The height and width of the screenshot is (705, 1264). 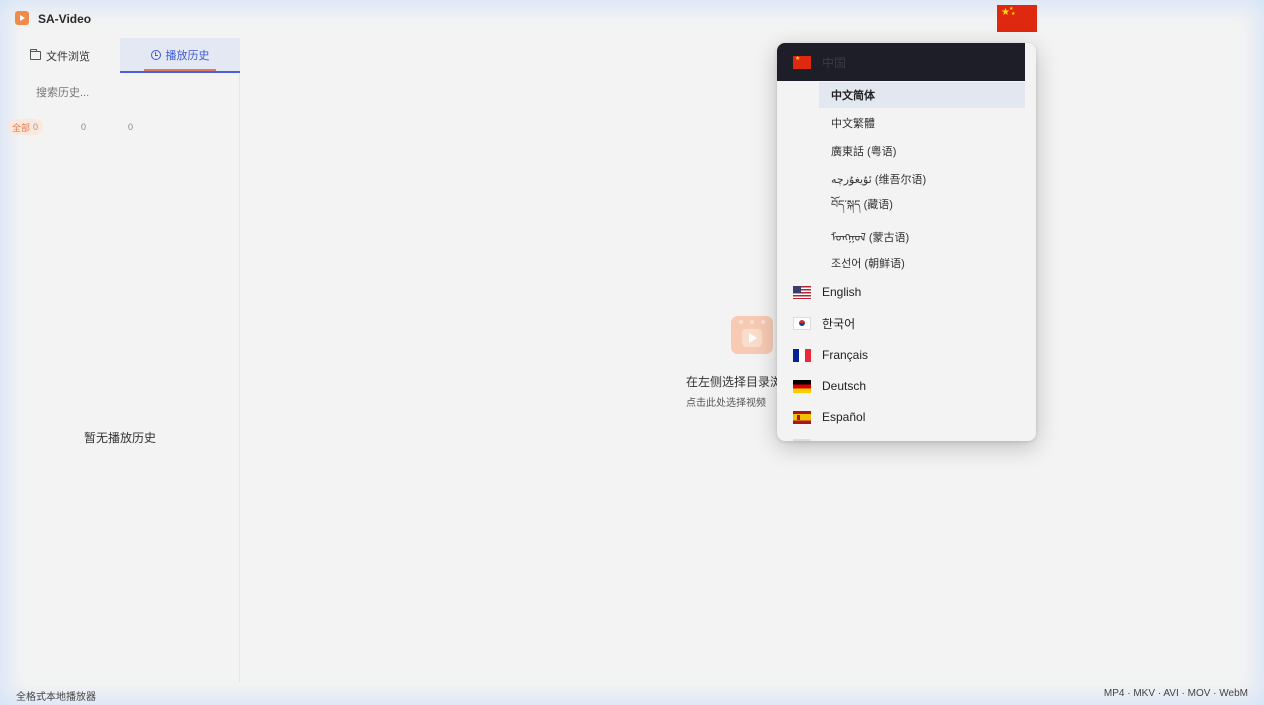 What do you see at coordinates (1175, 693) in the screenshot?
I see `footer-formats: MP4 · MKV · AVI · MOV · WebM` at bounding box center [1175, 693].